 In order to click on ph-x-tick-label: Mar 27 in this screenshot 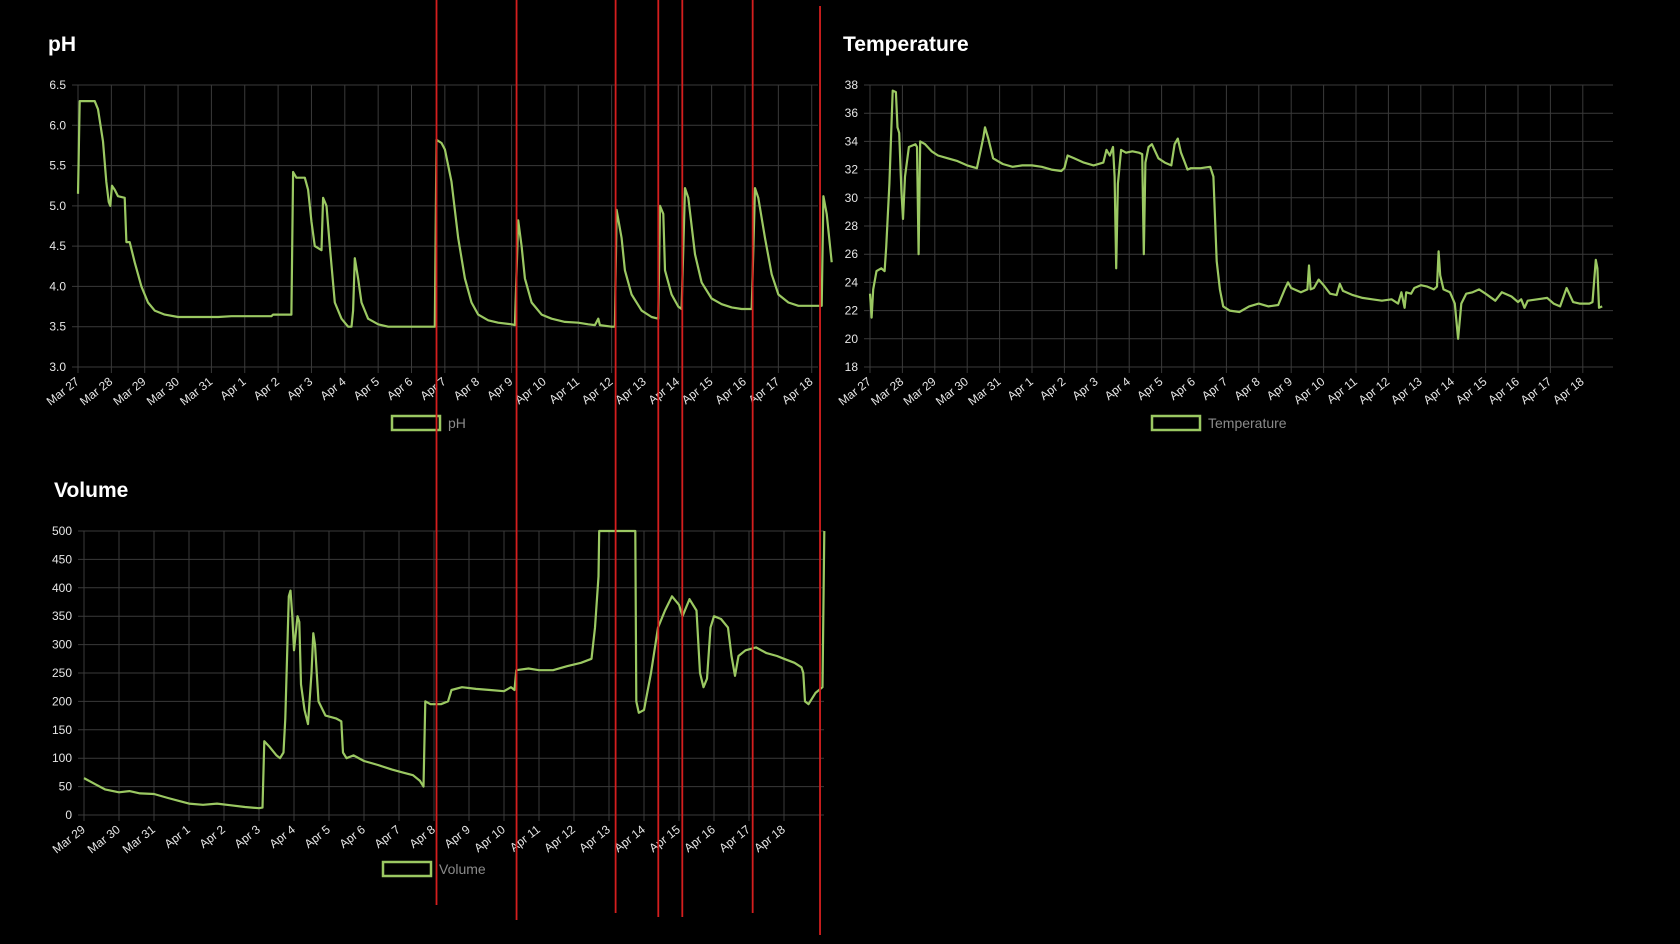, I will do `click(63, 391)`.